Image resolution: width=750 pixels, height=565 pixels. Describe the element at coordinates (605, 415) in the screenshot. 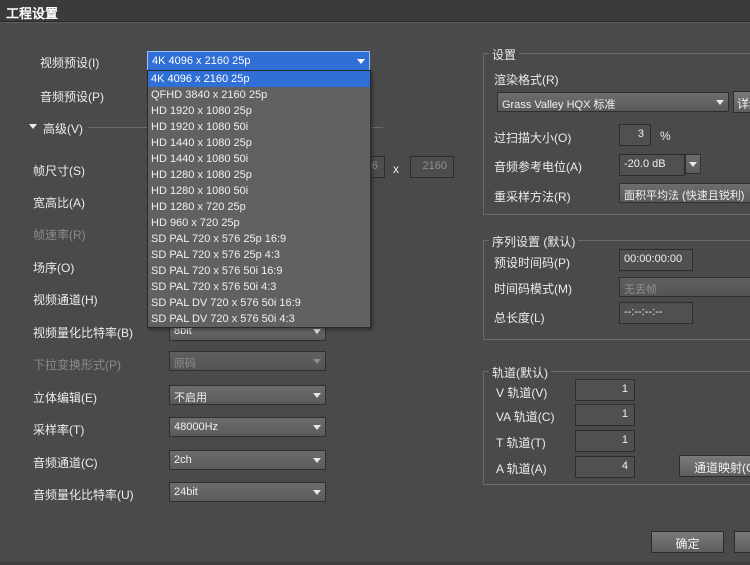

I see `va-track-field: 1` at that location.